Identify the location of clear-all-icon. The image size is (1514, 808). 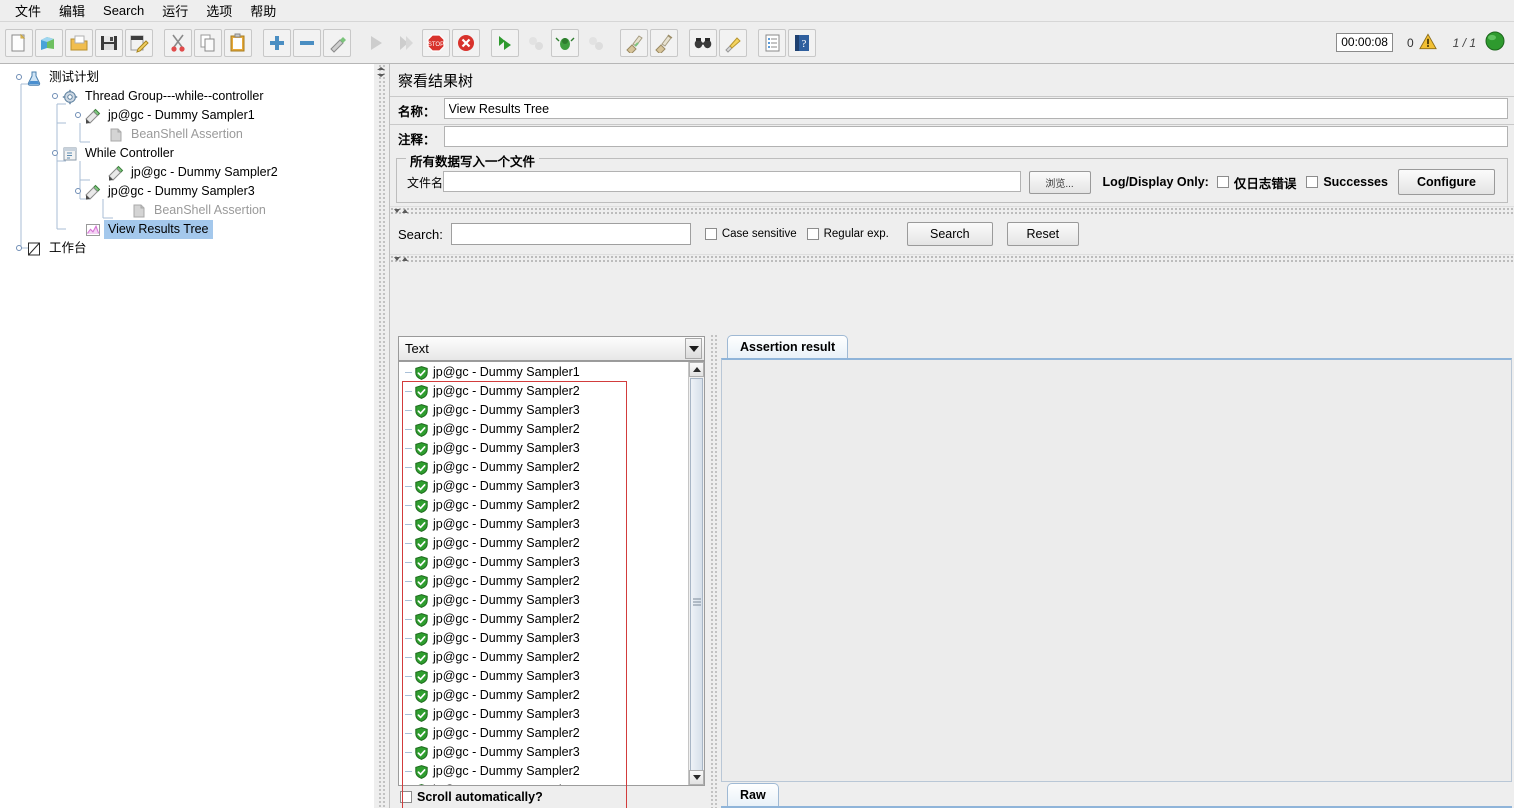
(664, 42).